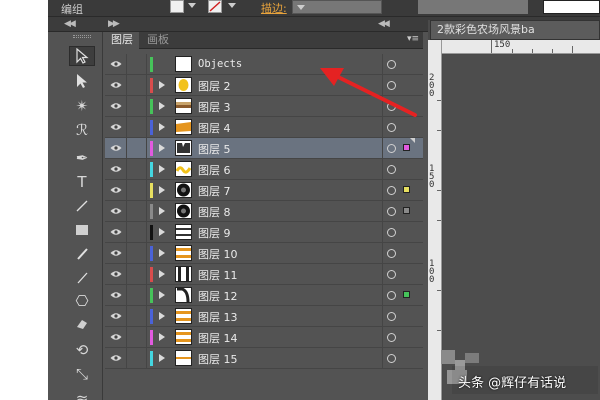  What do you see at coordinates (264, 316) in the screenshot?
I see `layer-row: 图层 13` at bounding box center [264, 316].